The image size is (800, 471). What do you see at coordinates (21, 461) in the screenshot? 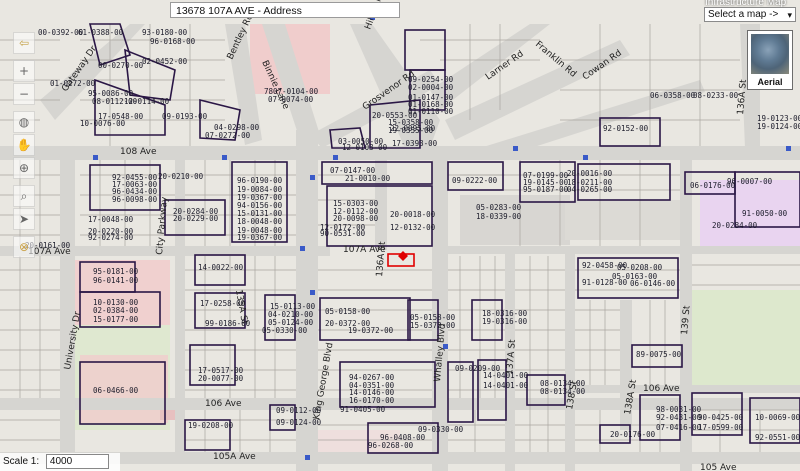
I see `scale-label: Scale 1:` at bounding box center [21, 461].